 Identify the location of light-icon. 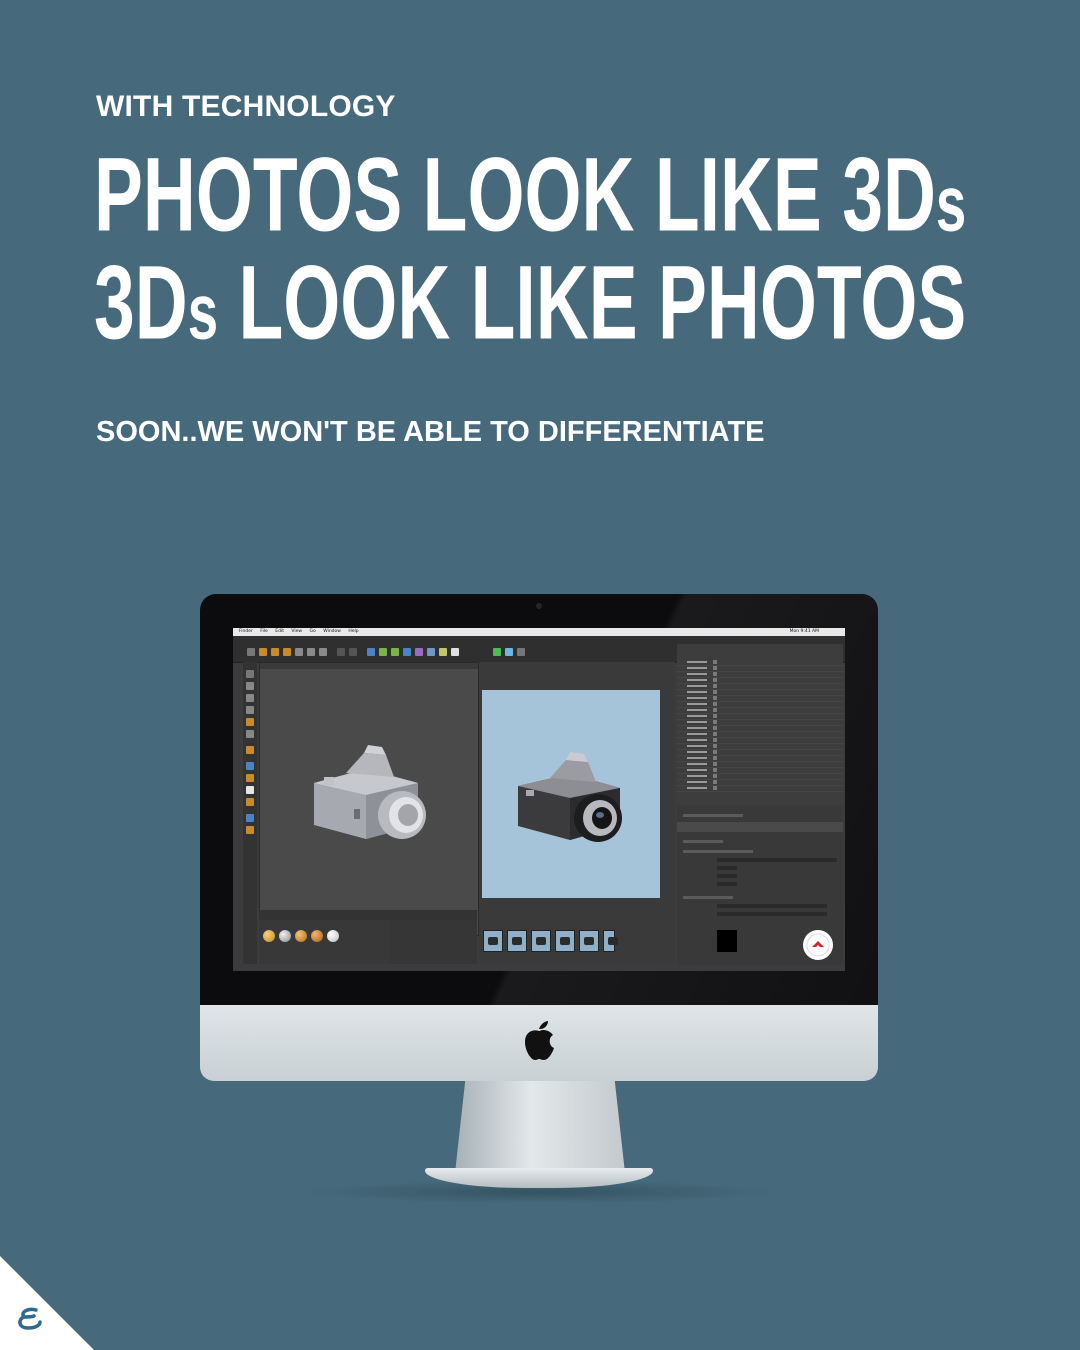
(455, 652).